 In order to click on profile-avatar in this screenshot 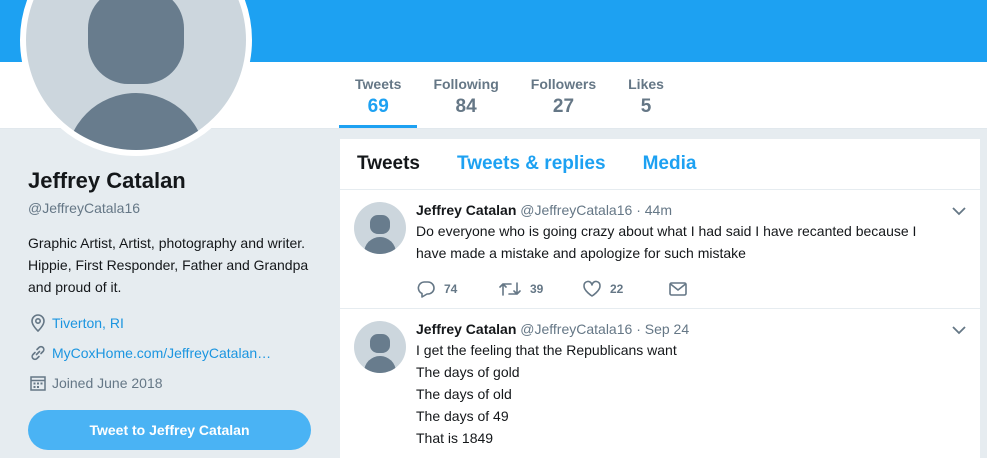, I will do `click(136, 78)`.